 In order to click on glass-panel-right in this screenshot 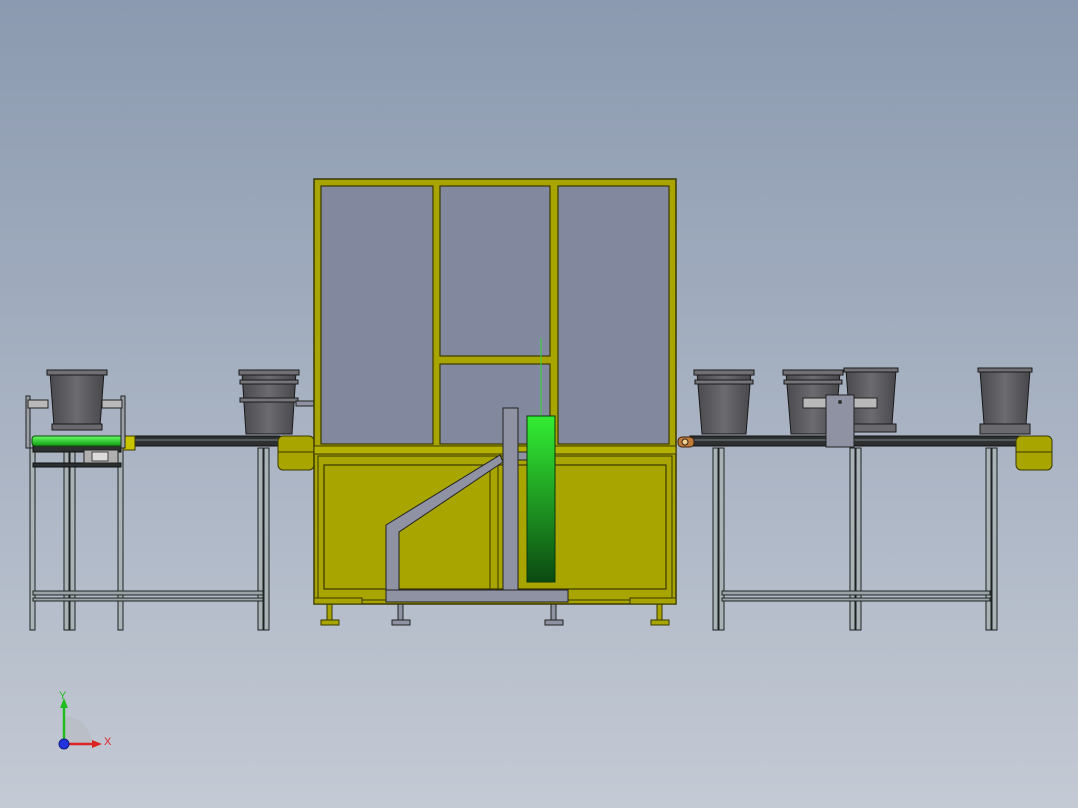, I will do `click(613, 315)`.